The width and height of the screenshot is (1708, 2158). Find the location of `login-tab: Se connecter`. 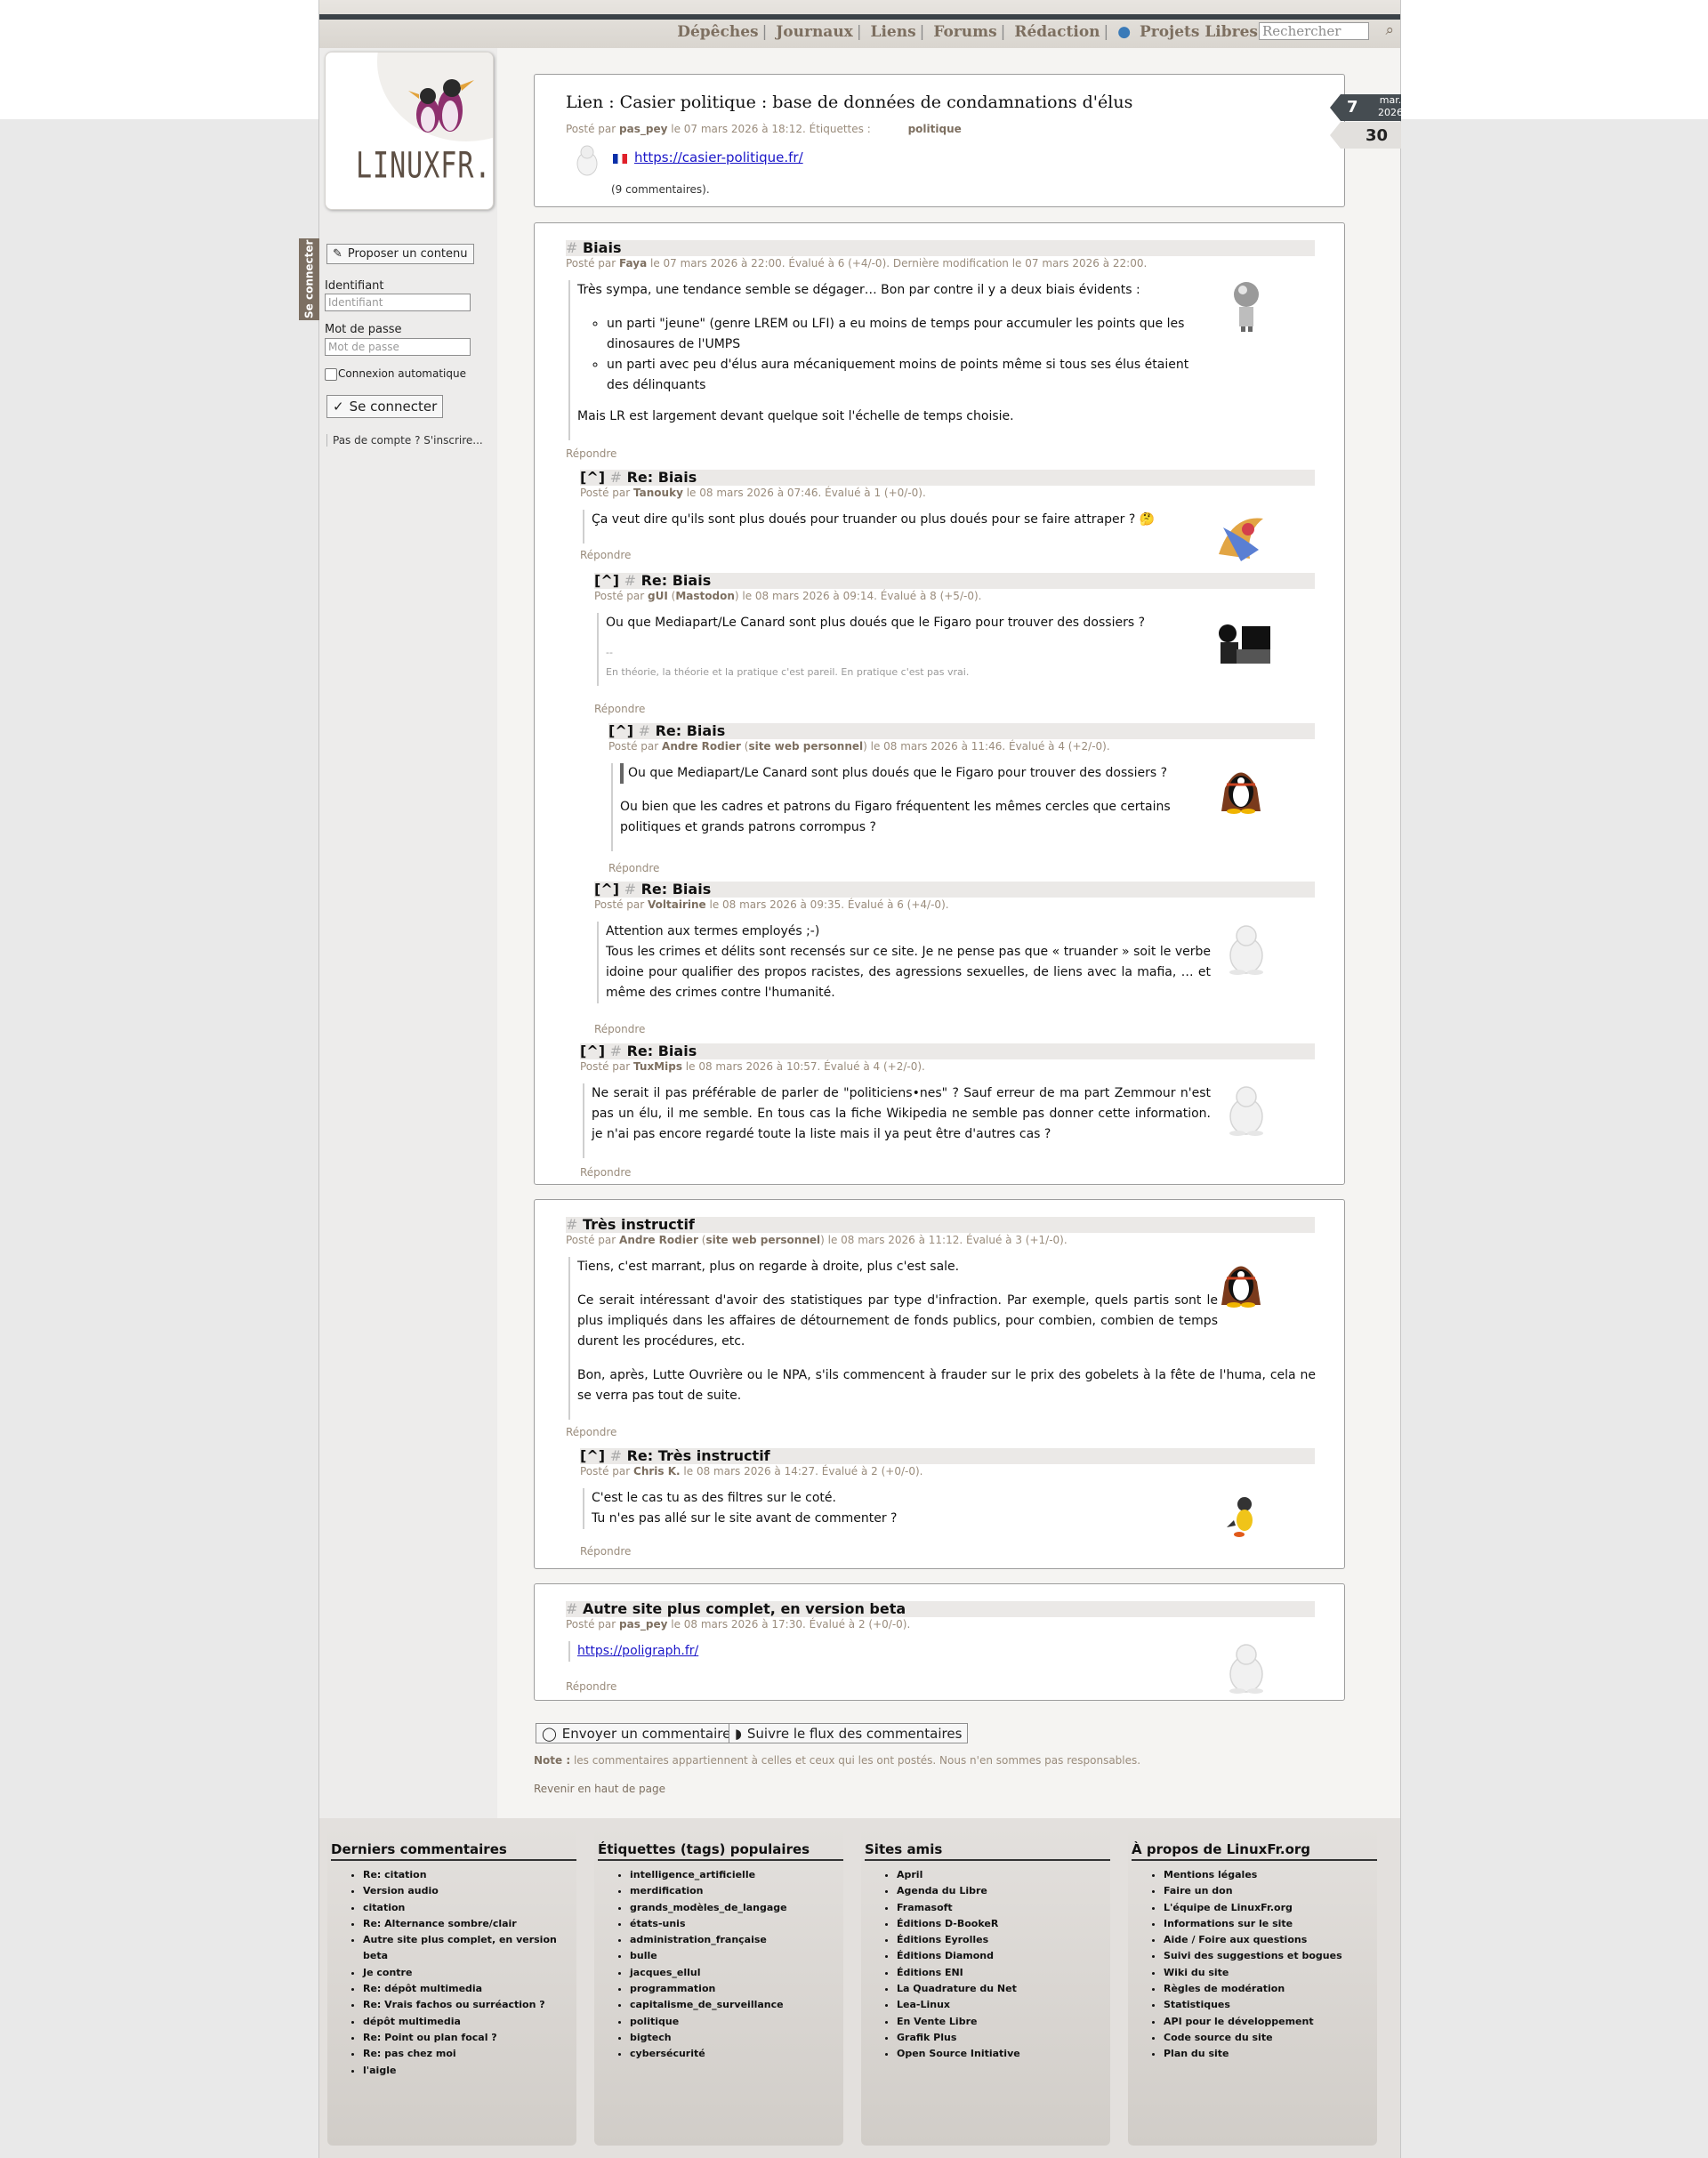

login-tab: Se connecter is located at coordinates (309, 279).